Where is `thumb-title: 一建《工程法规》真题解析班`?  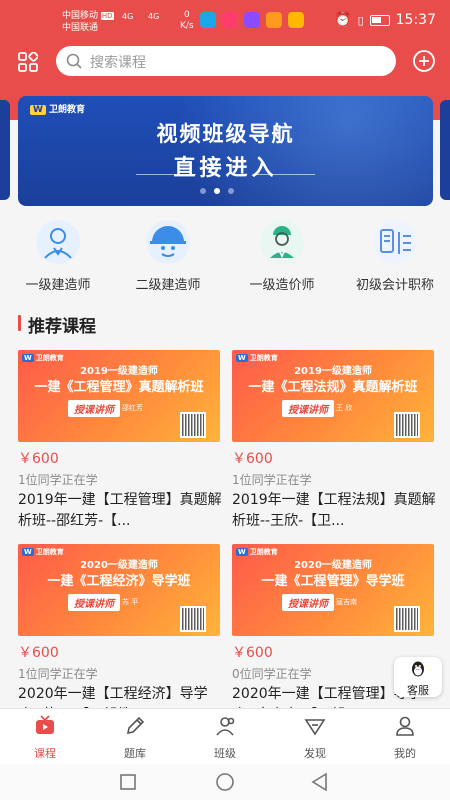
thumb-title: 一建《工程法规》真题解析班 is located at coordinates (333, 387).